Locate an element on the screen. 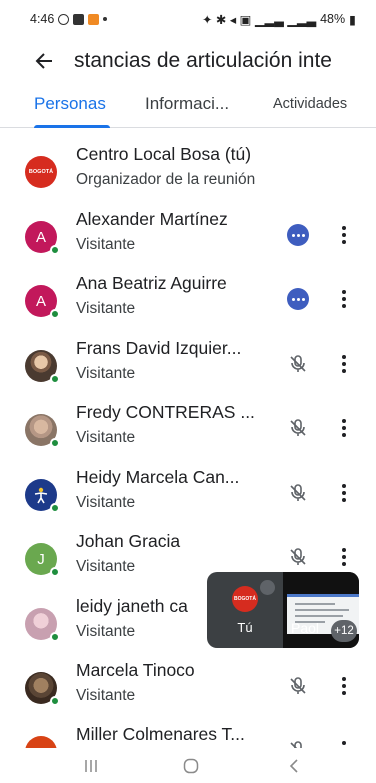  gallery-icon is located at coordinates (79, 19).